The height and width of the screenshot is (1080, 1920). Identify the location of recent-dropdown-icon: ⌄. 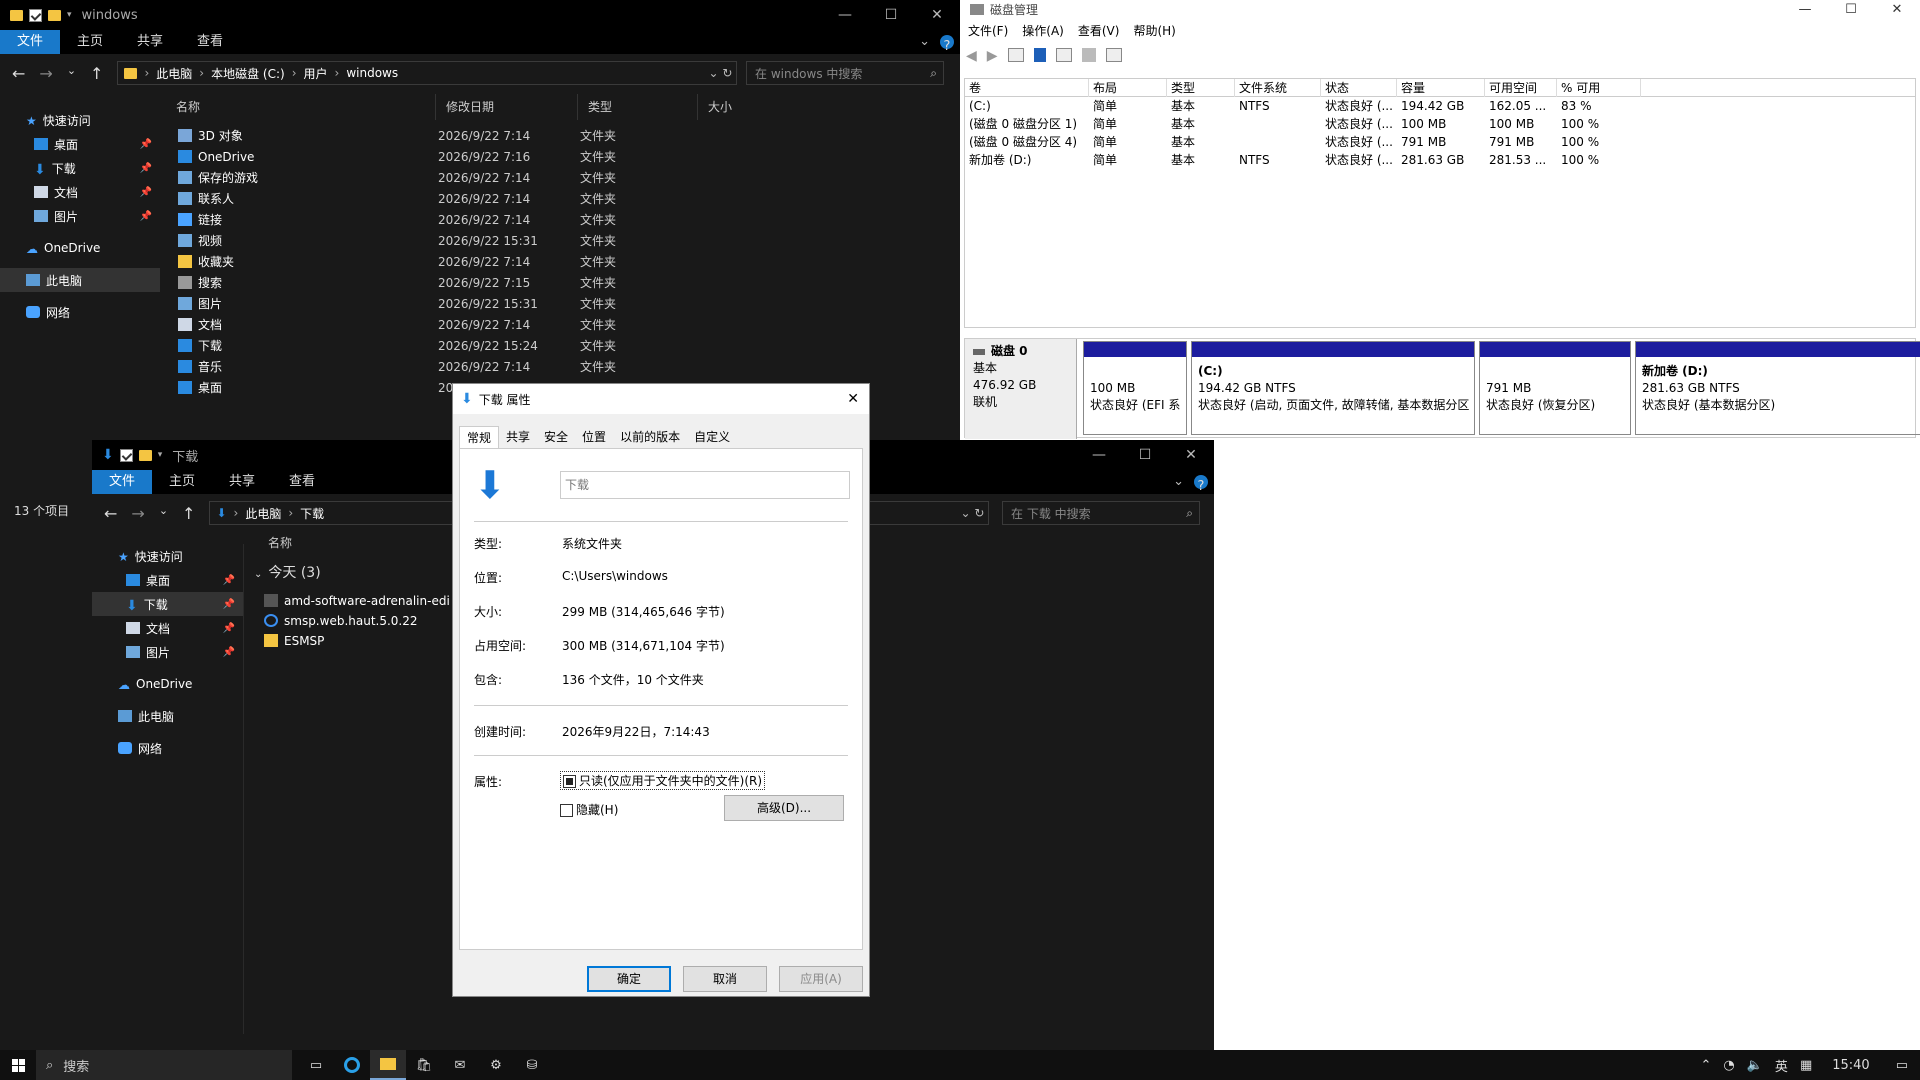
(163, 513).